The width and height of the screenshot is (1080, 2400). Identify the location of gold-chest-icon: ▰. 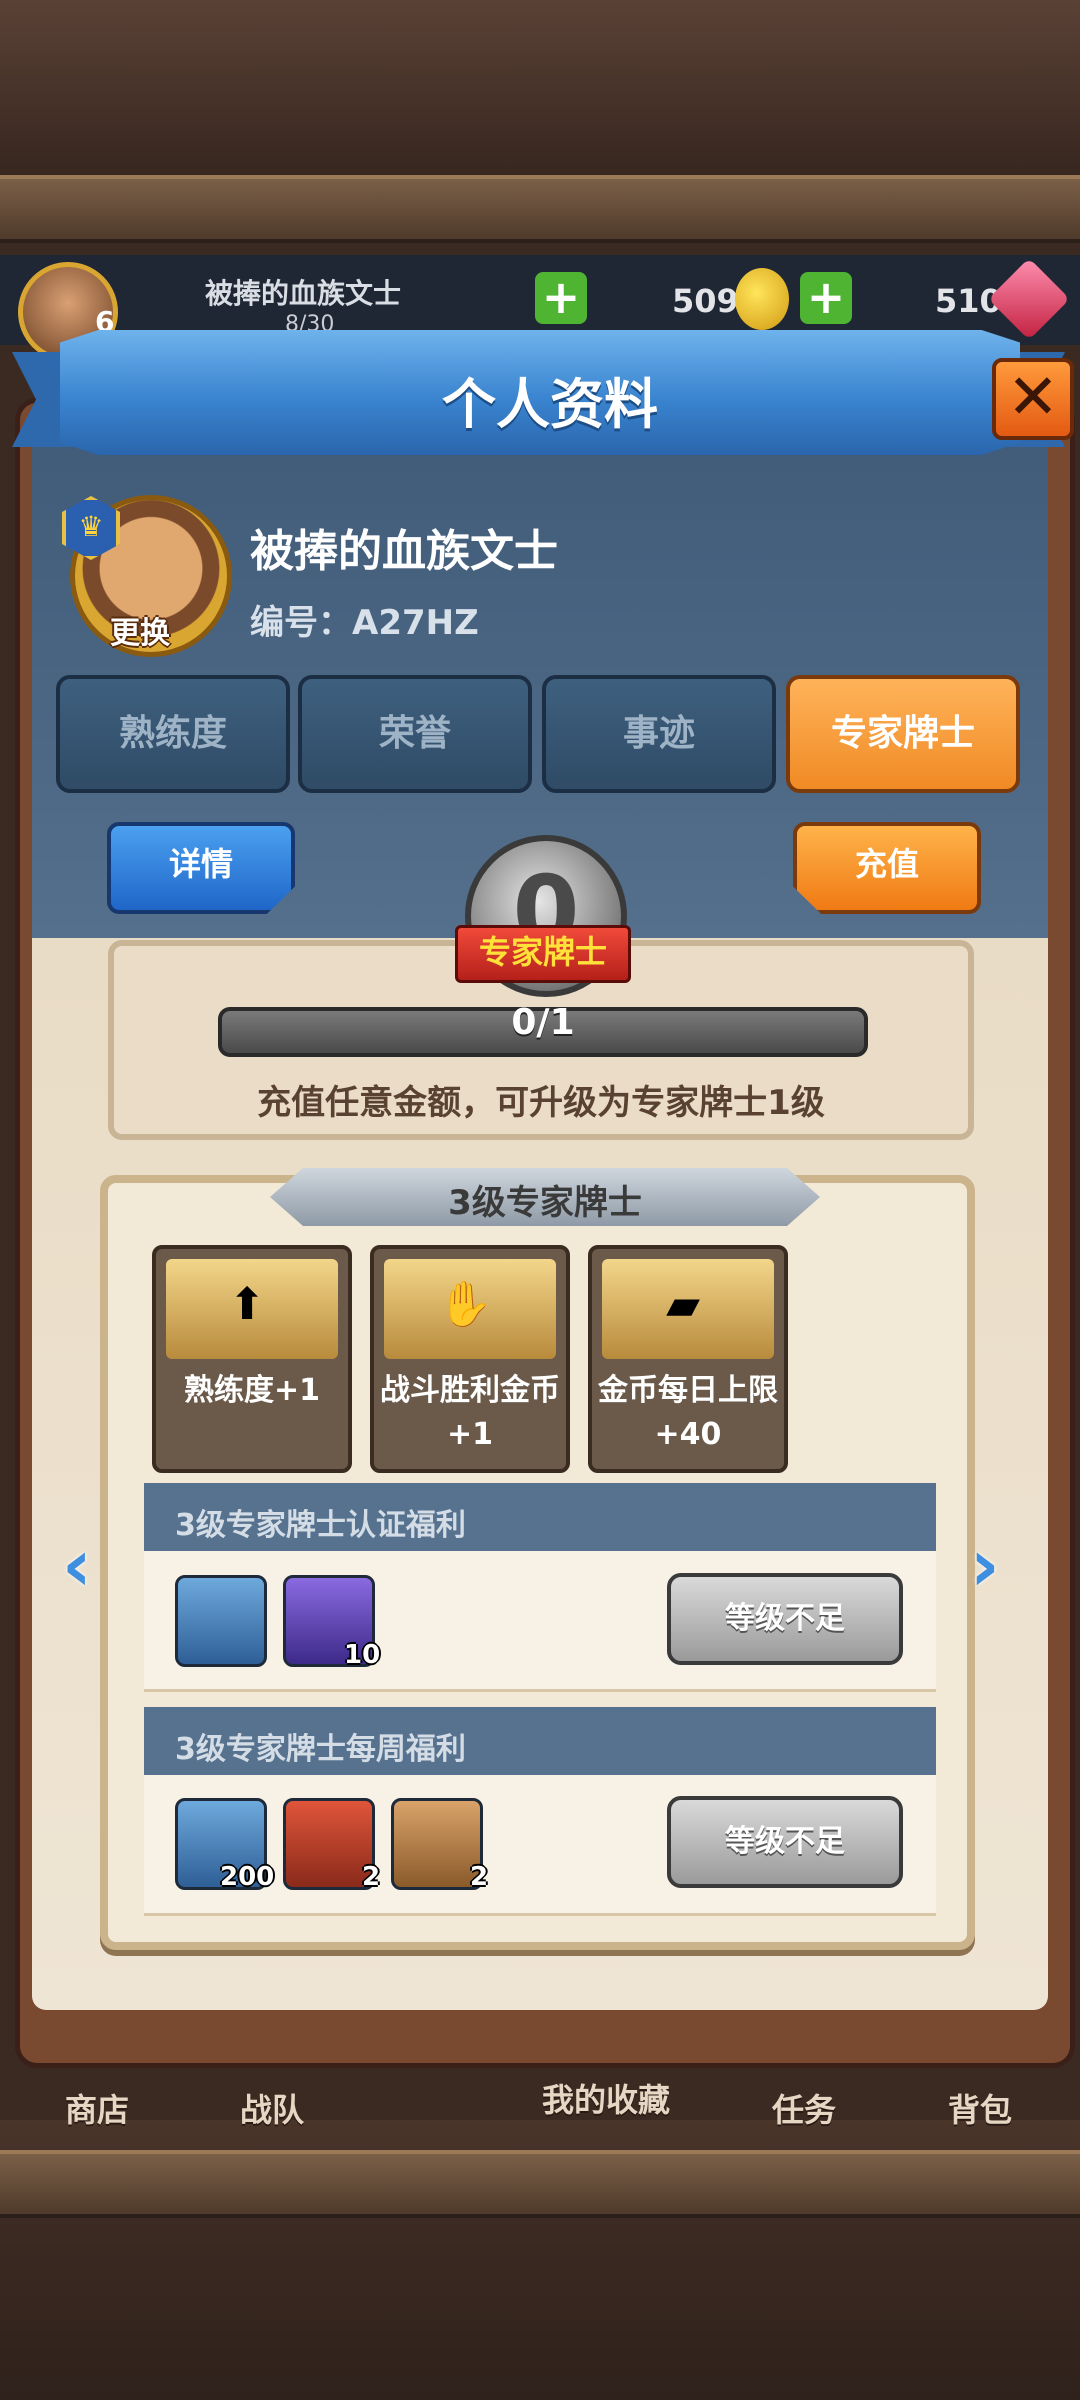
(683, 1304).